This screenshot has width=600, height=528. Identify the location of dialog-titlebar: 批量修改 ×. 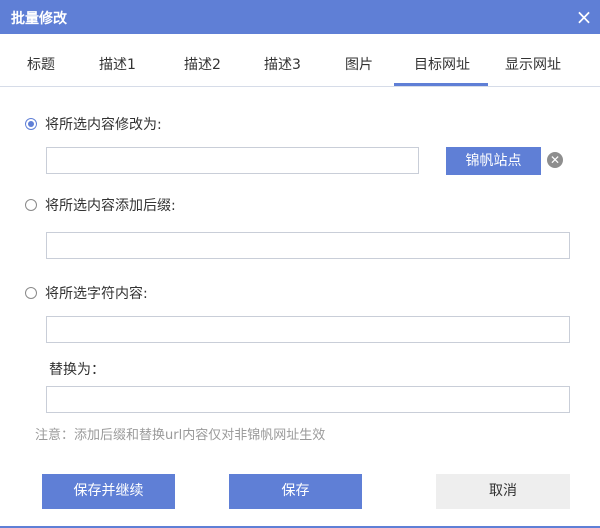
(300, 17).